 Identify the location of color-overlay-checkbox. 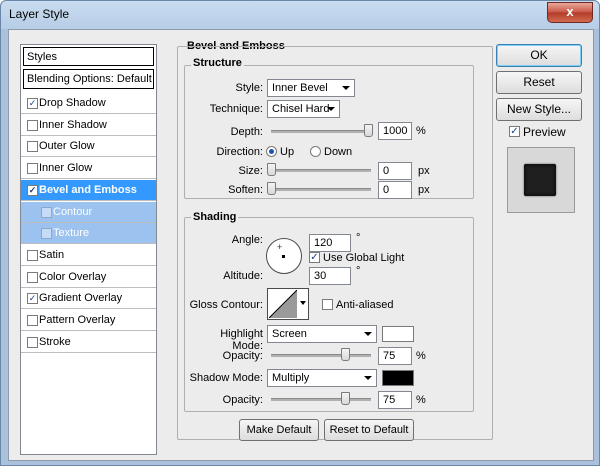
(32, 277).